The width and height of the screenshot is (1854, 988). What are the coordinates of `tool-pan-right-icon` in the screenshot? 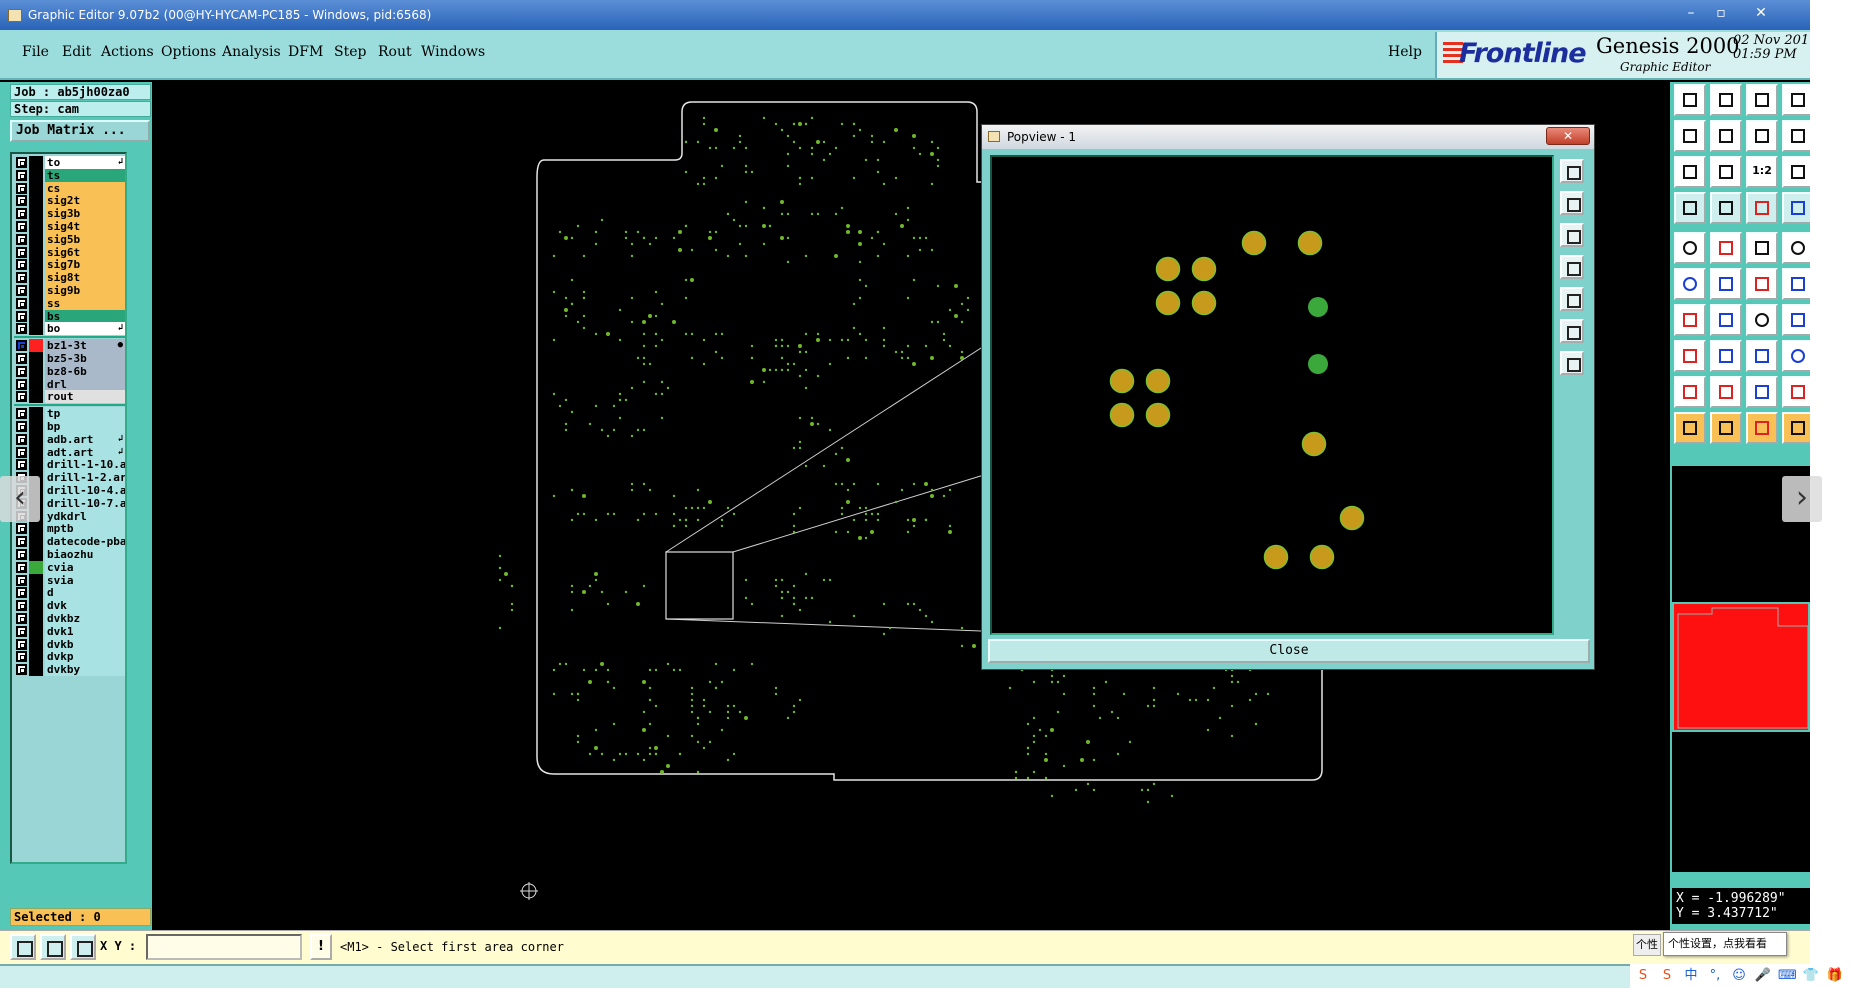 It's located at (1726, 136).